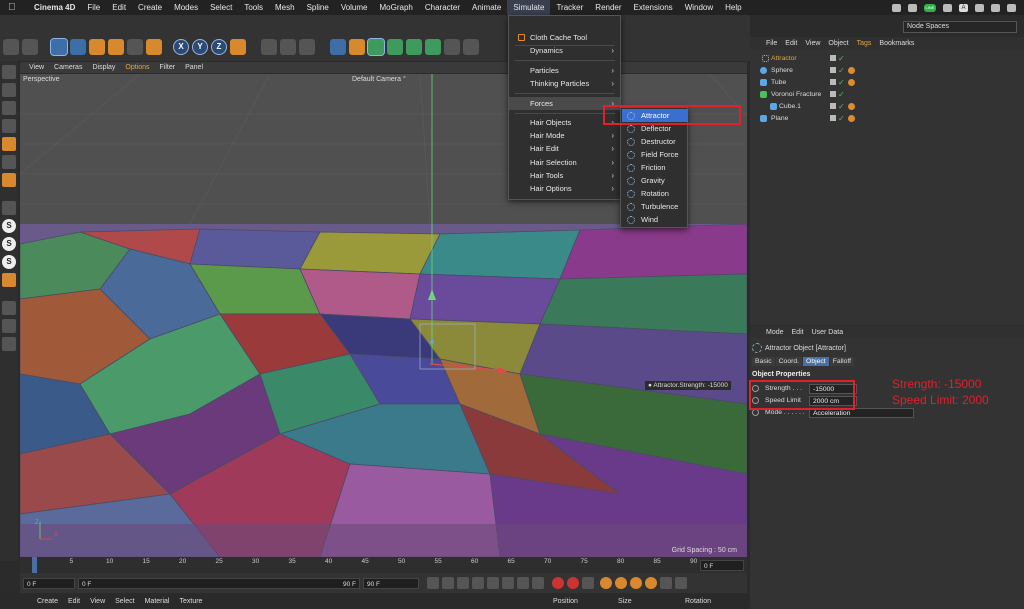  What do you see at coordinates (699, 7) in the screenshot?
I see `menu-window: Window` at bounding box center [699, 7].